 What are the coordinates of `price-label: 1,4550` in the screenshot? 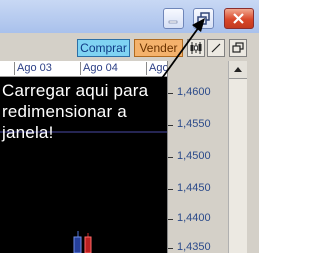 It's located at (194, 124).